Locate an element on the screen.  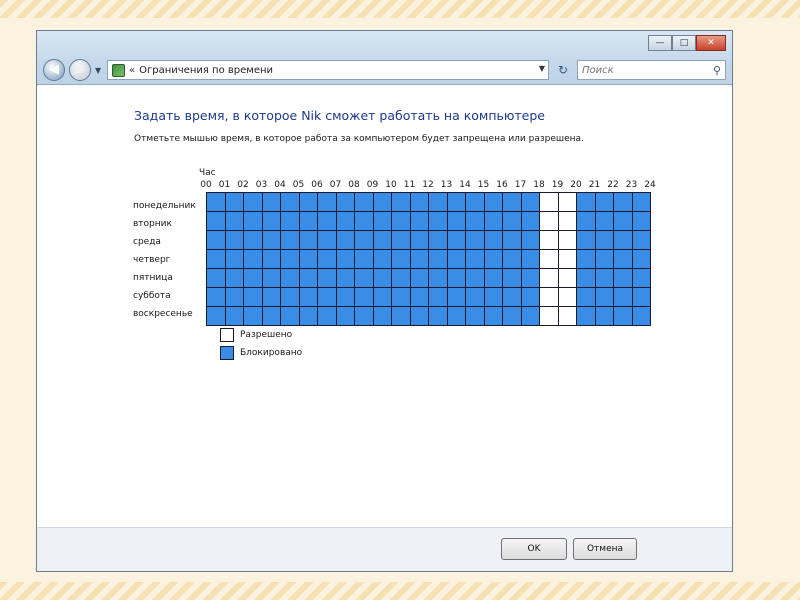
search-box: ⚲ is located at coordinates (651, 70).